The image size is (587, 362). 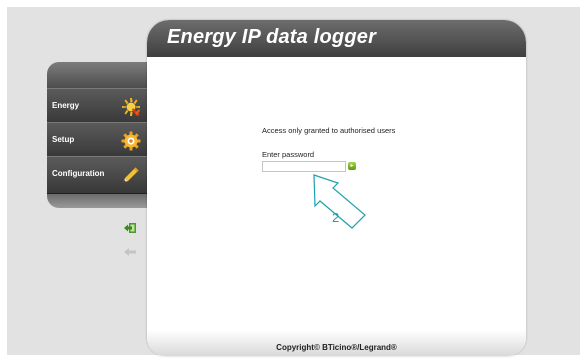 I want to click on gear-icon, so click(x=131, y=141).